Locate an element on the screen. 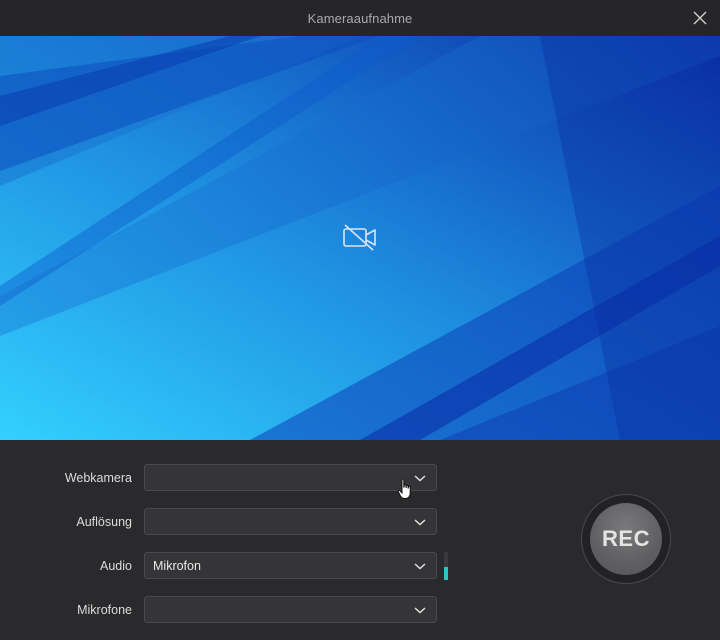 The width and height of the screenshot is (720, 640). close-button is located at coordinates (700, 18).